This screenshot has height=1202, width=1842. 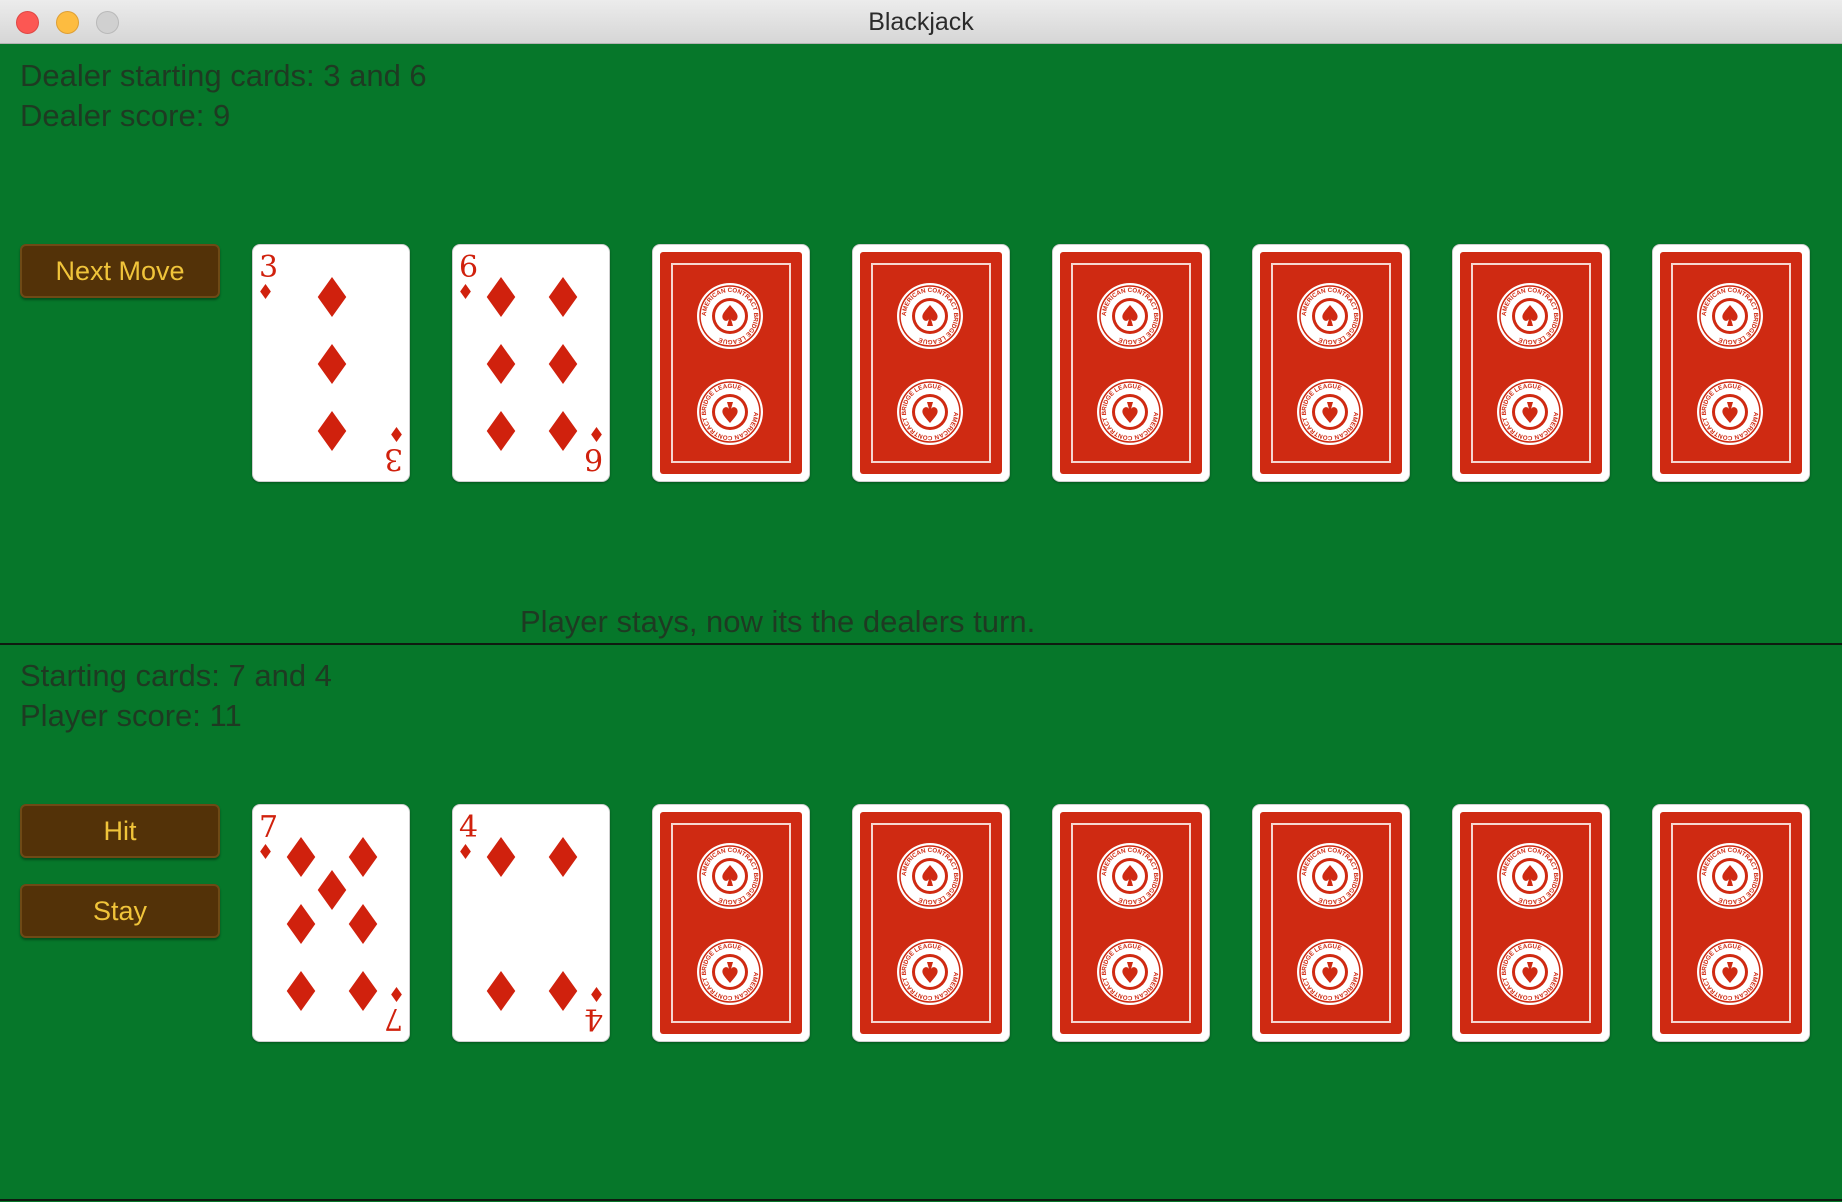 What do you see at coordinates (393, 458) in the screenshot?
I see `card-rank-inverted: 3` at bounding box center [393, 458].